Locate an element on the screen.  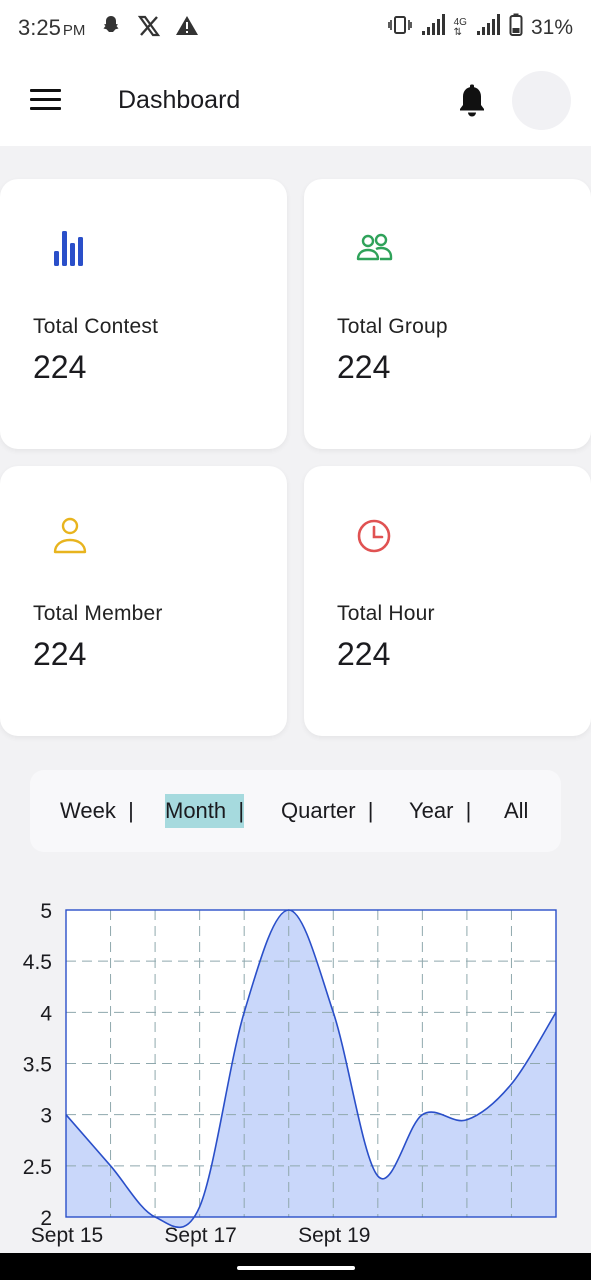
home-handle is located at coordinates (296, 1268).